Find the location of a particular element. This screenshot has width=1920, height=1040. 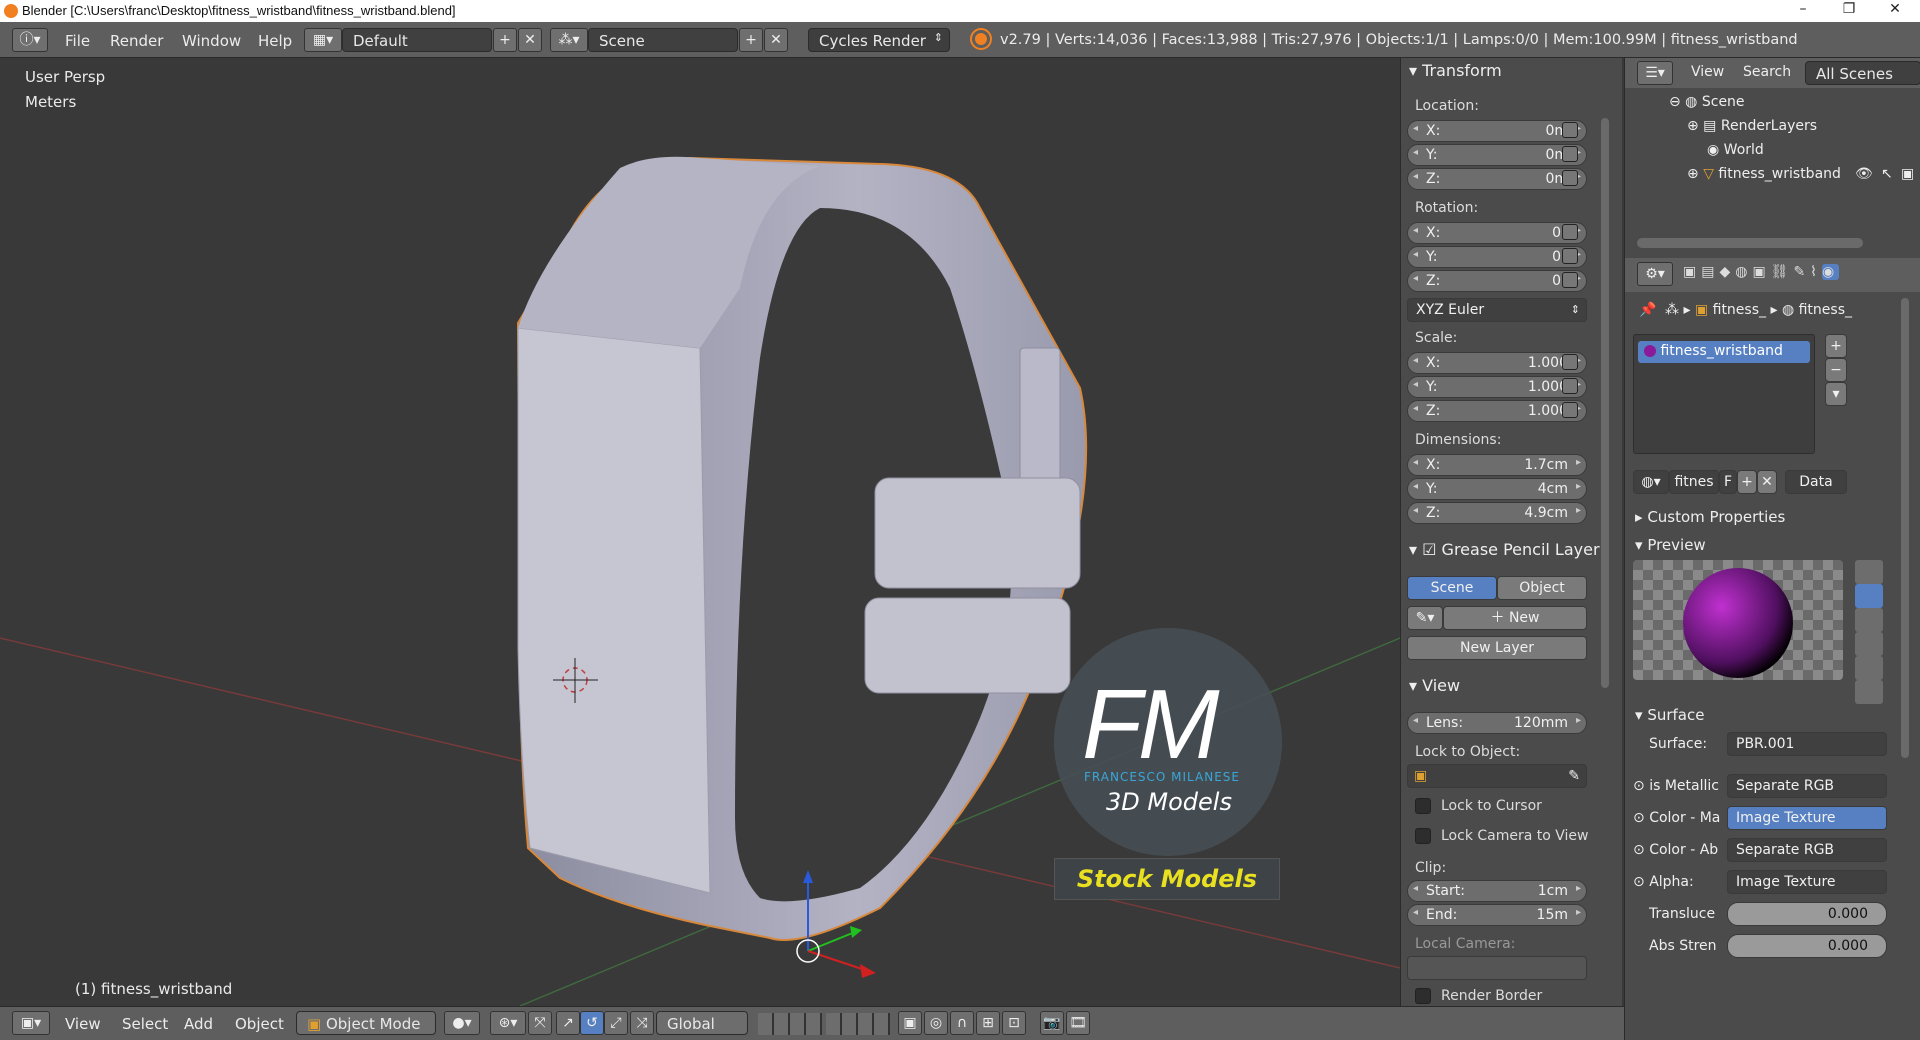

surface-shader-select: PBR.001 is located at coordinates (1807, 744).